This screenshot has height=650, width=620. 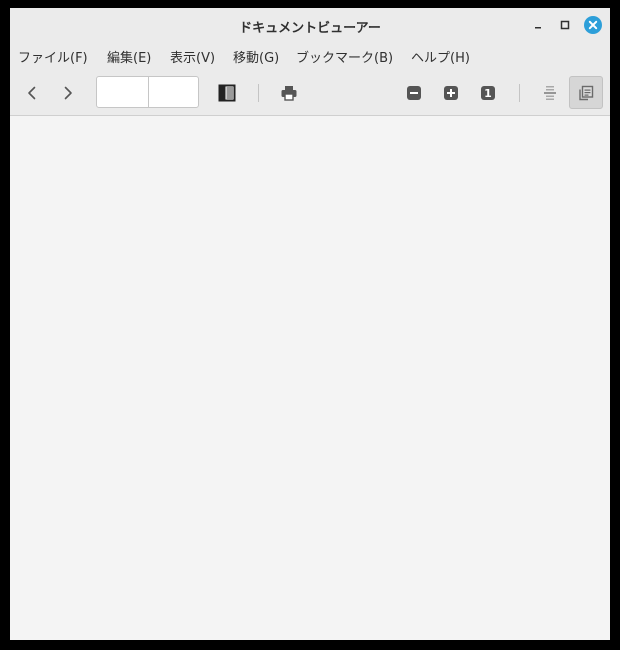 What do you see at coordinates (440, 56) in the screenshot?
I see `menu-help: ヘルプ(H)` at bounding box center [440, 56].